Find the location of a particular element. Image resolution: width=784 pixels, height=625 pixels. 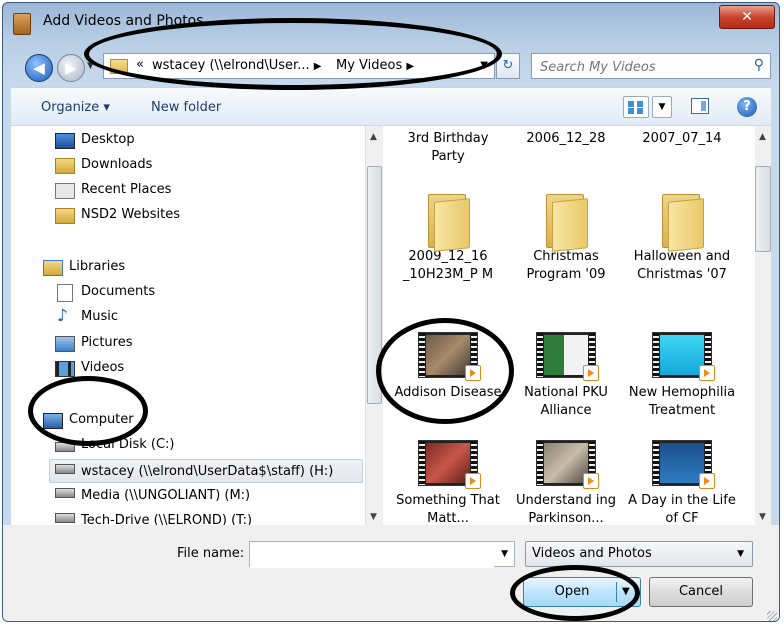

sidebar-item-label: Videos is located at coordinates (103, 367).